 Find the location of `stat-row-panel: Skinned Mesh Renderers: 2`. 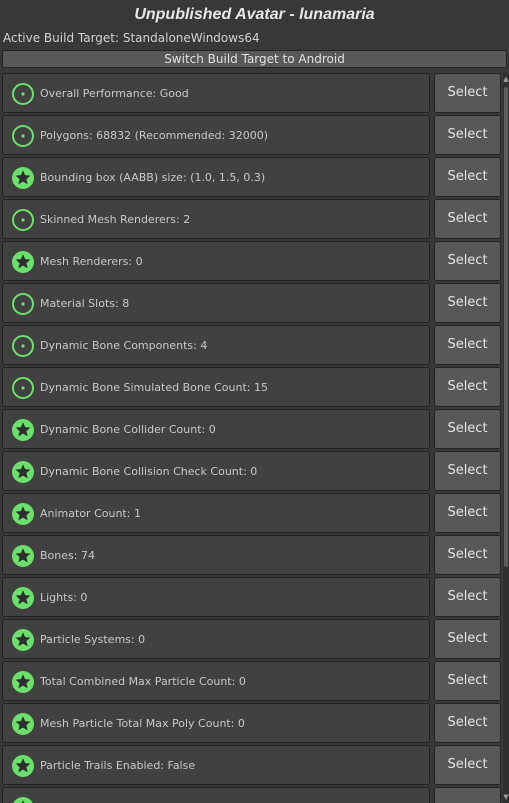

stat-row-panel: Skinned Mesh Renderers: 2 is located at coordinates (216, 219).